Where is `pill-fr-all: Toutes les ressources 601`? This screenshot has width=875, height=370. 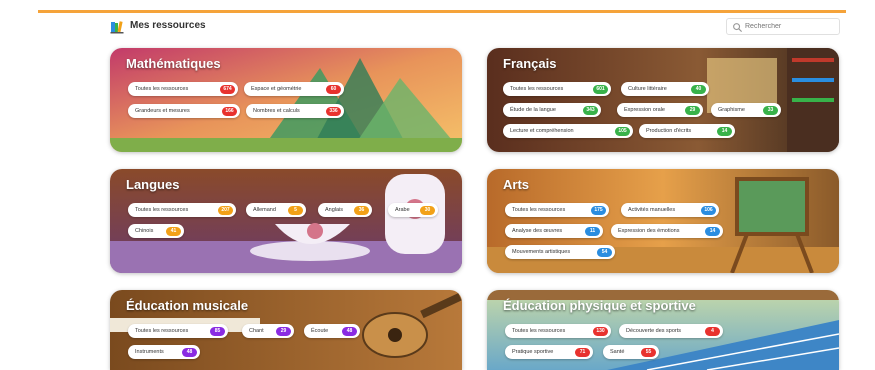 pill-fr-all: Toutes les ressources 601 is located at coordinates (557, 89).